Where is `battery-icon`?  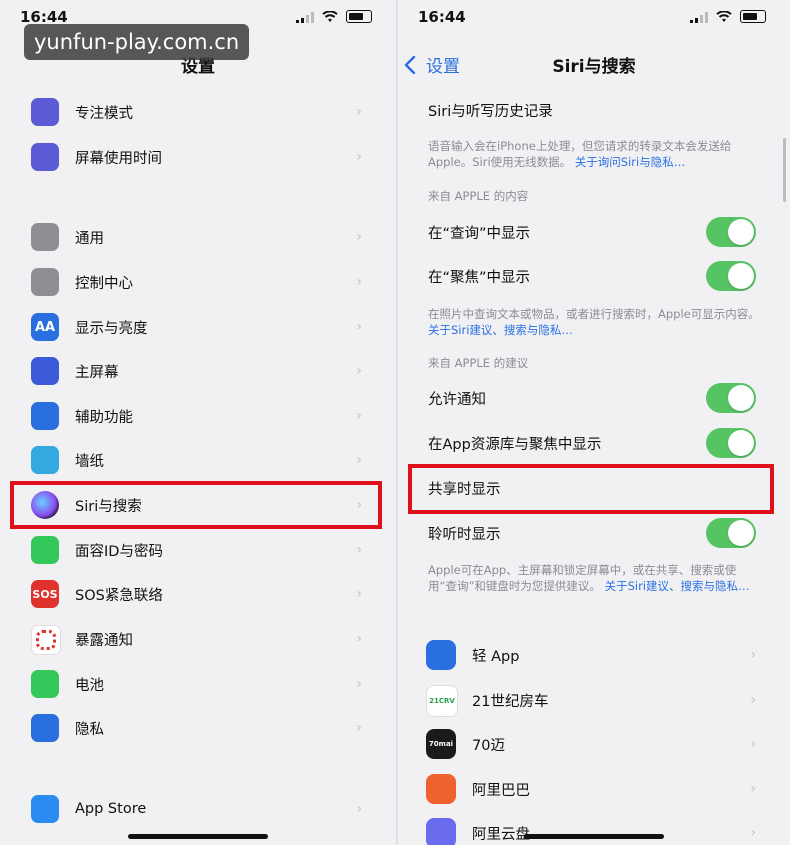 battery-icon is located at coordinates (45, 684).